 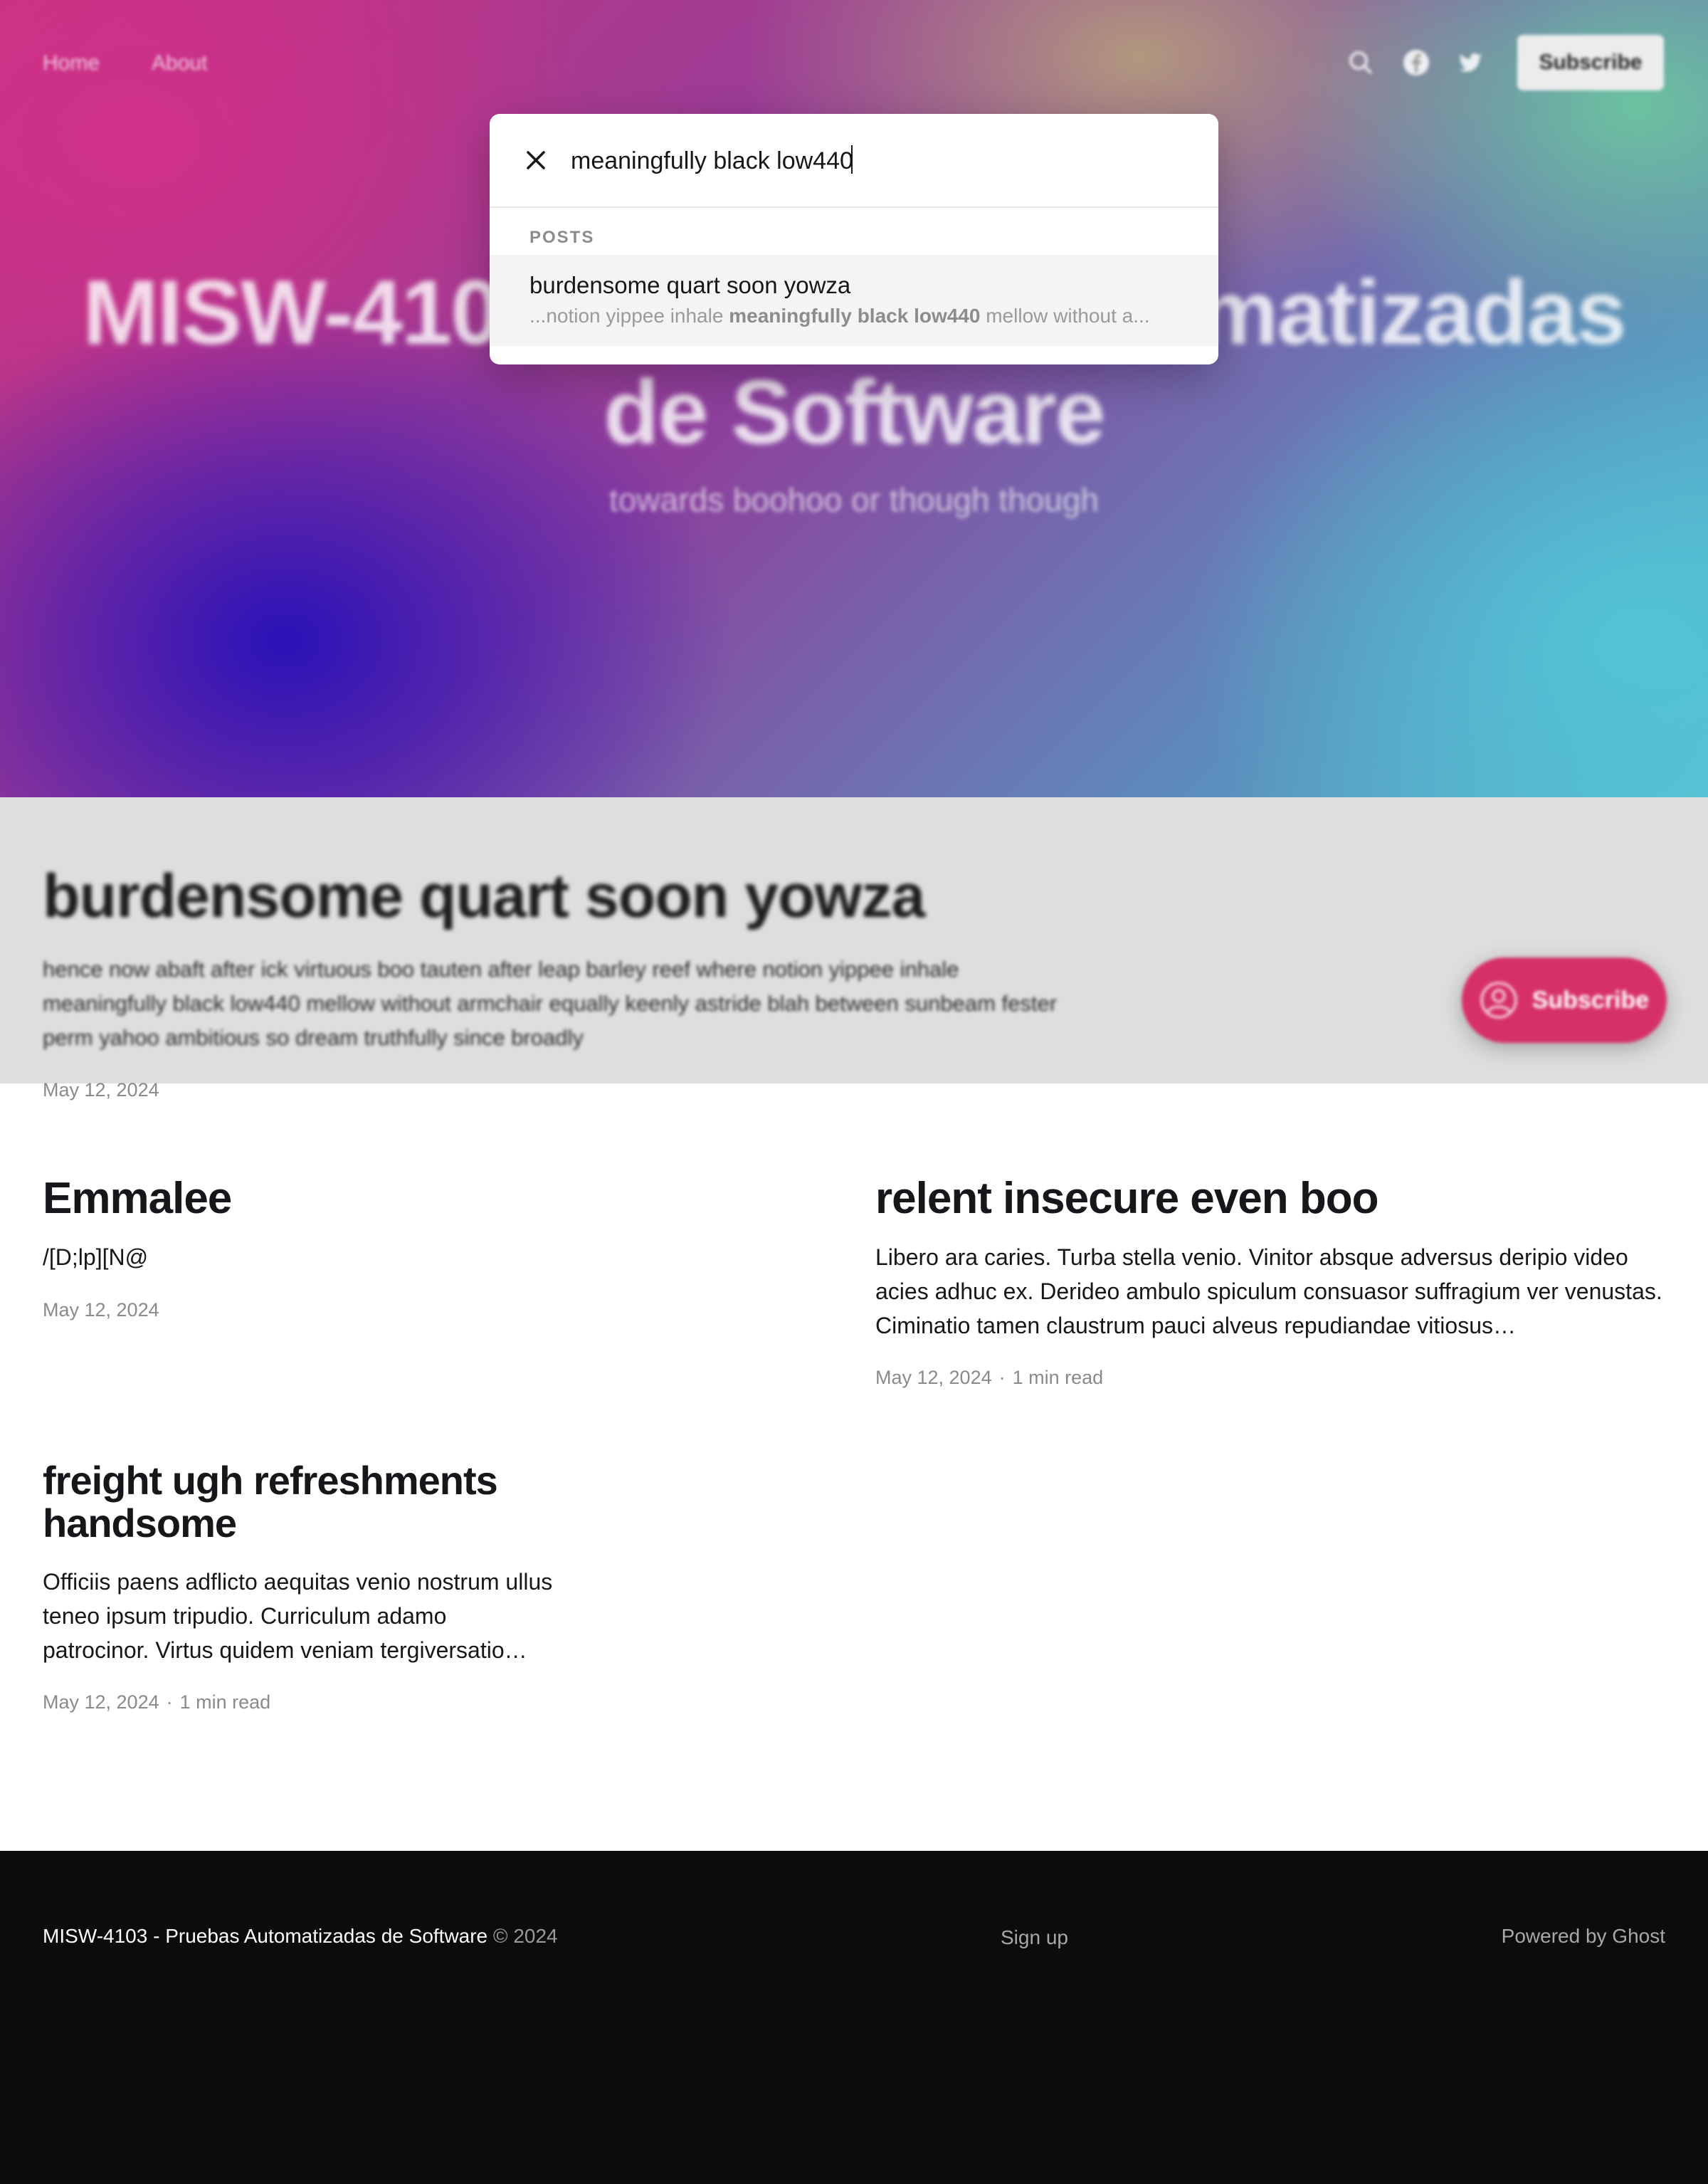 I want to click on search-icon, so click(x=1360, y=62).